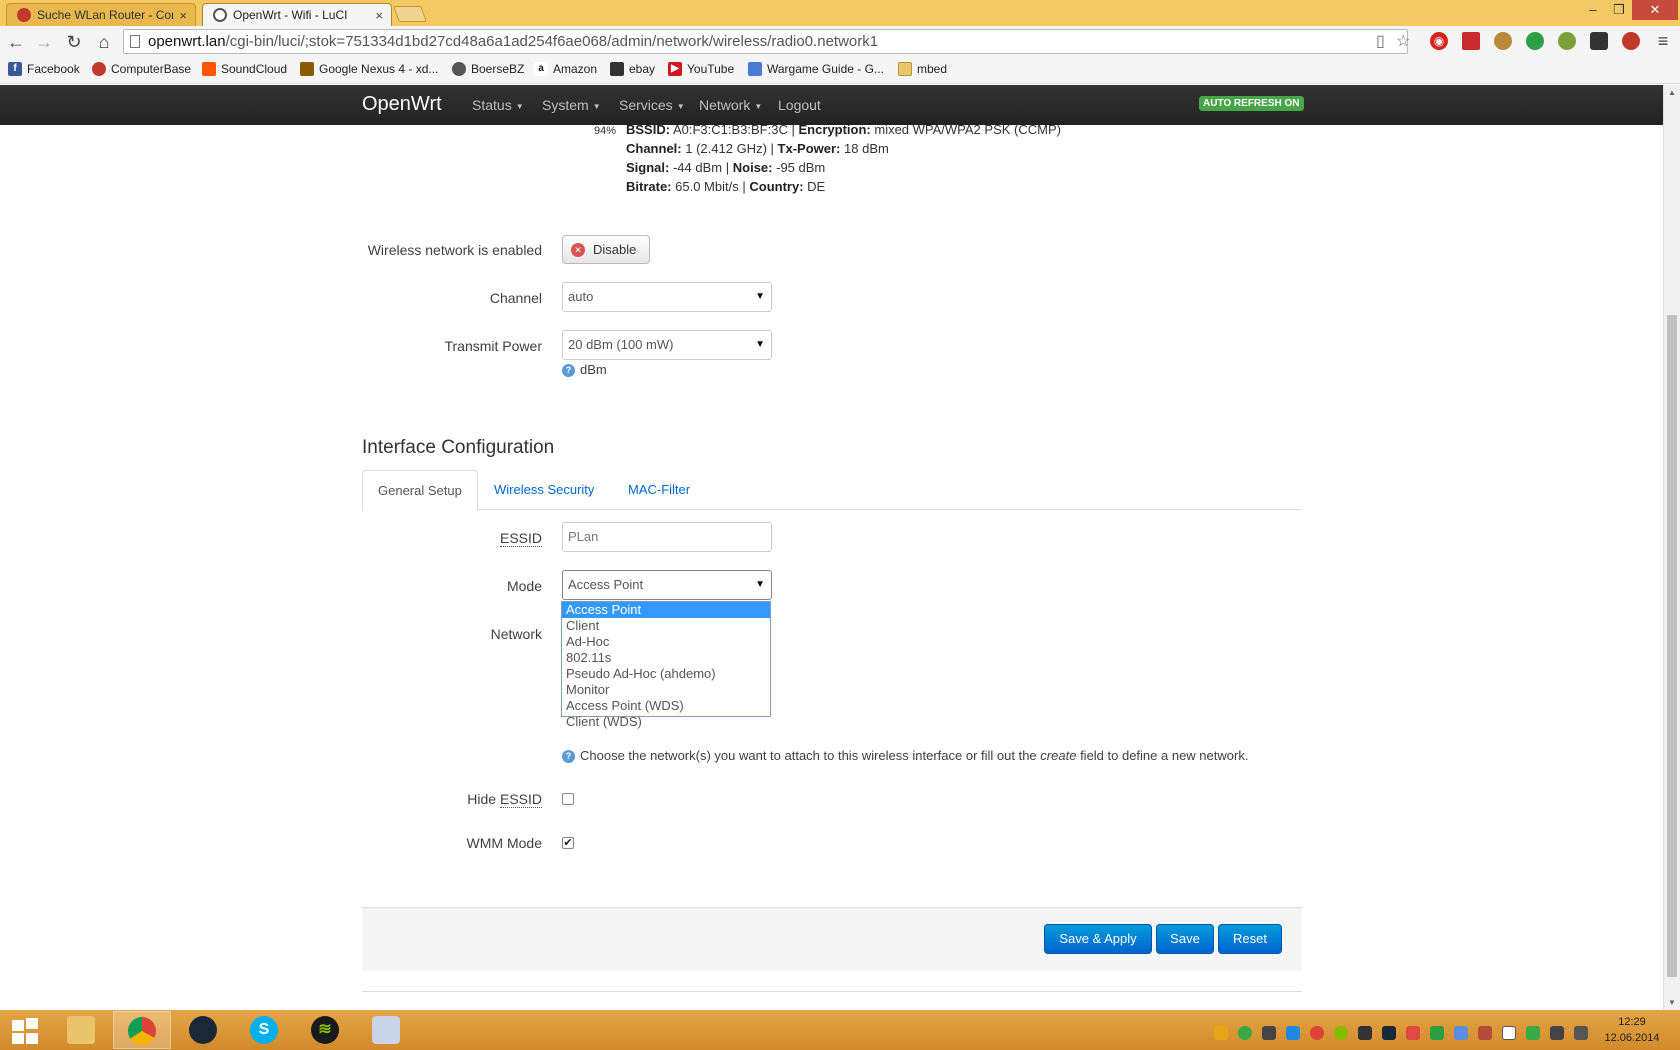 The width and height of the screenshot is (1680, 1050). Describe the element at coordinates (220, 15) in the screenshot. I see `luci-favicon-icon` at that location.